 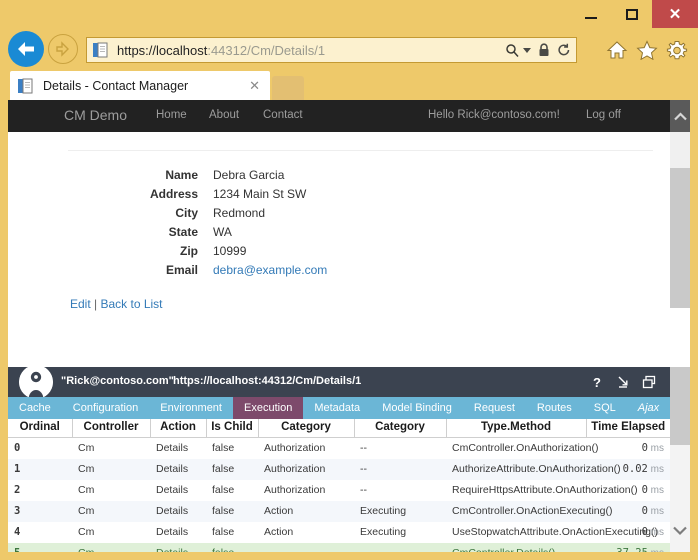 What do you see at coordinates (140, 85) in the screenshot?
I see `browser-tab: Details - Contact Manager ✕` at bounding box center [140, 85].